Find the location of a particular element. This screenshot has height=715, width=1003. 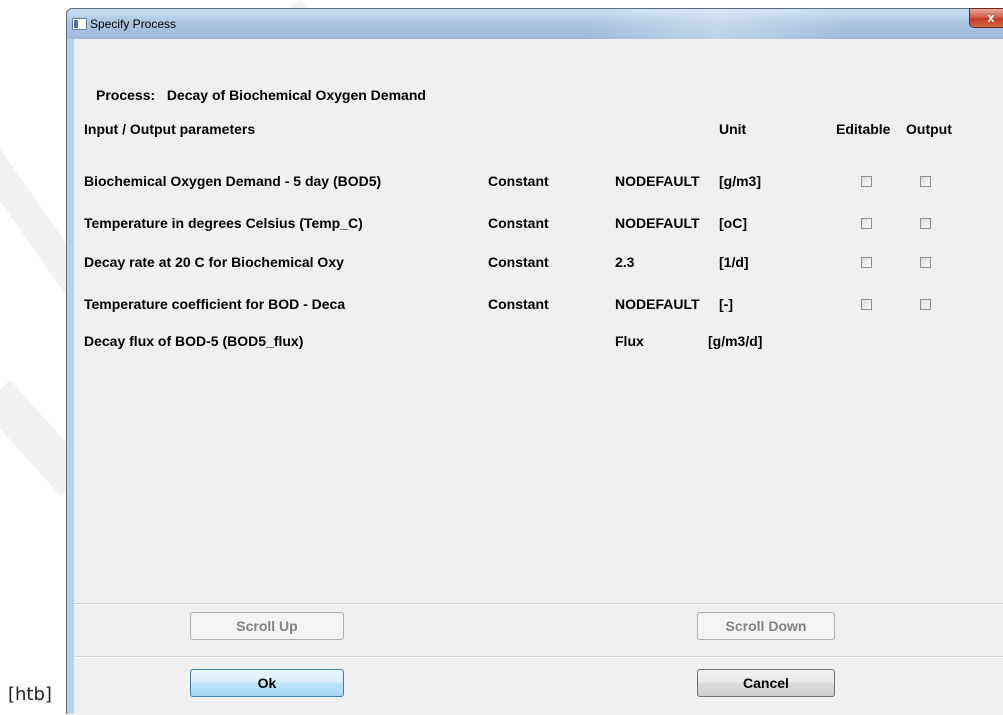

param-unit: [-] is located at coordinates (726, 304).